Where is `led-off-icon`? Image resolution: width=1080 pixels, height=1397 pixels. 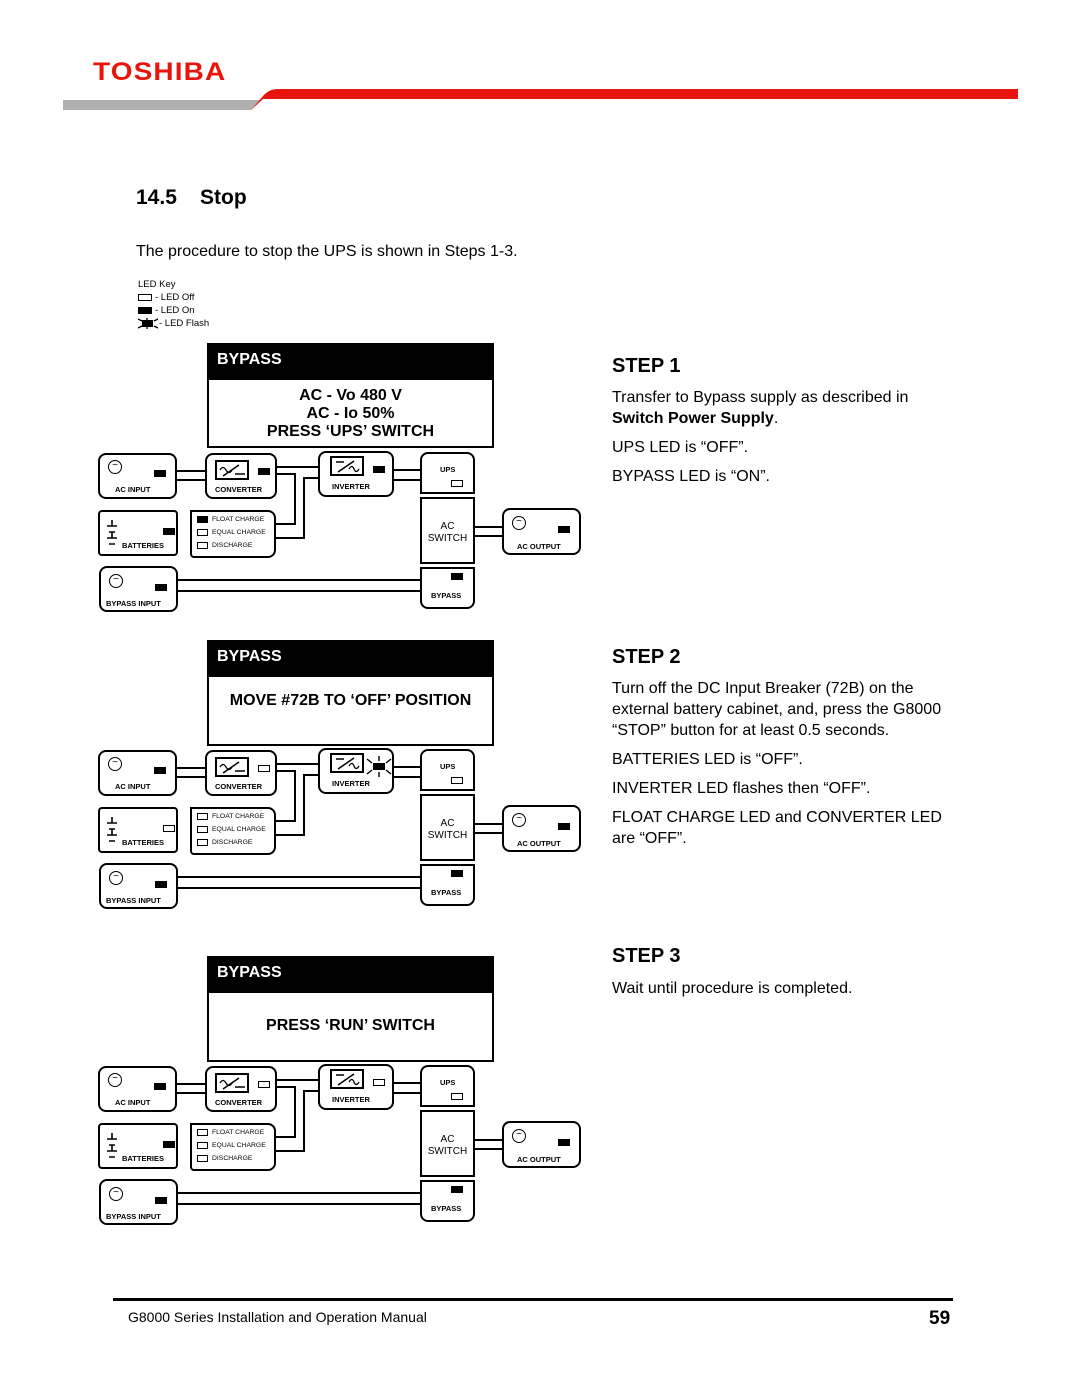 led-off-icon is located at coordinates (145, 297).